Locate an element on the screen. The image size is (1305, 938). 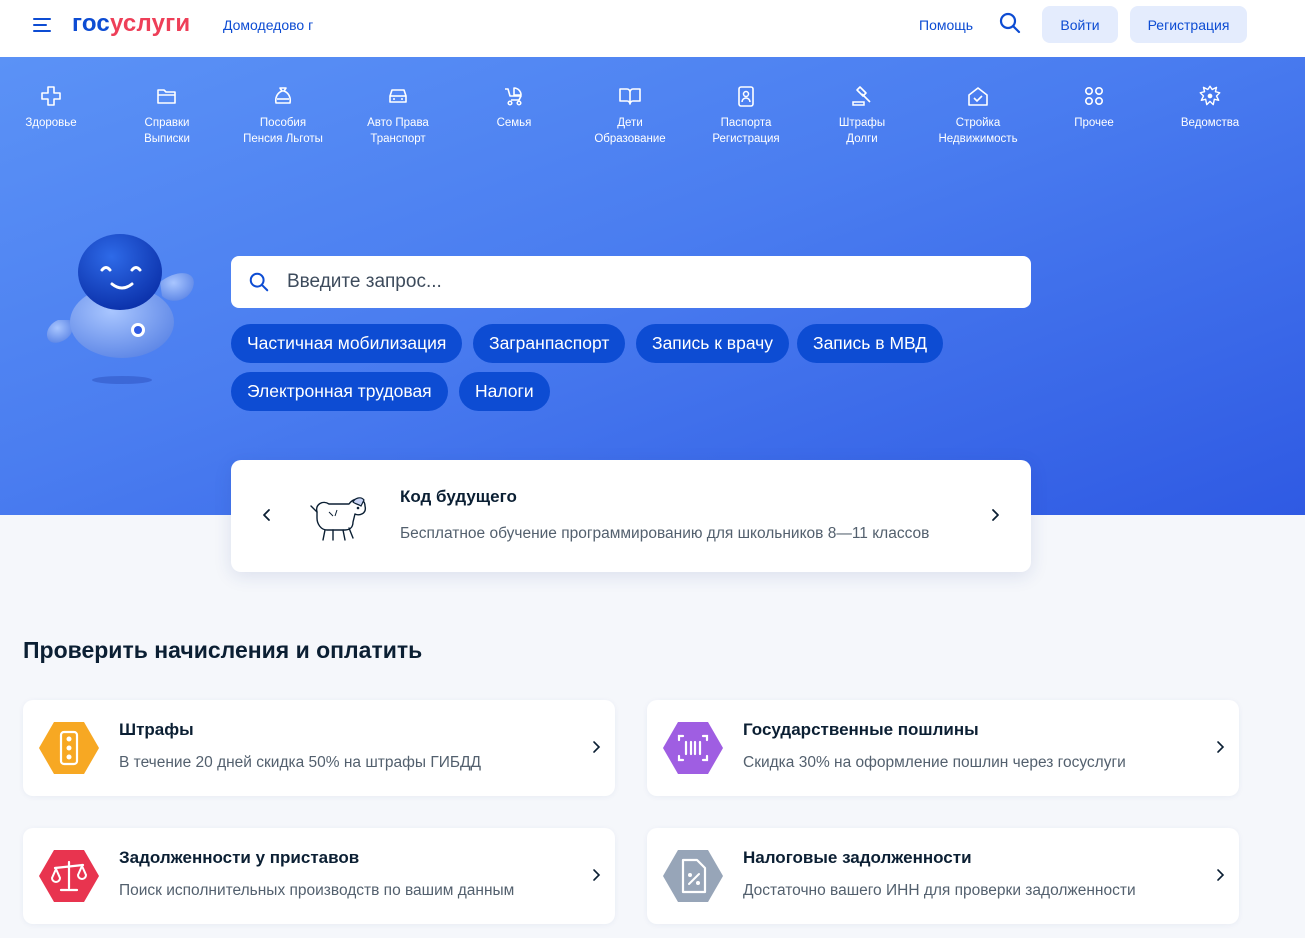
chip-taxes: Налоги is located at coordinates (504, 391).